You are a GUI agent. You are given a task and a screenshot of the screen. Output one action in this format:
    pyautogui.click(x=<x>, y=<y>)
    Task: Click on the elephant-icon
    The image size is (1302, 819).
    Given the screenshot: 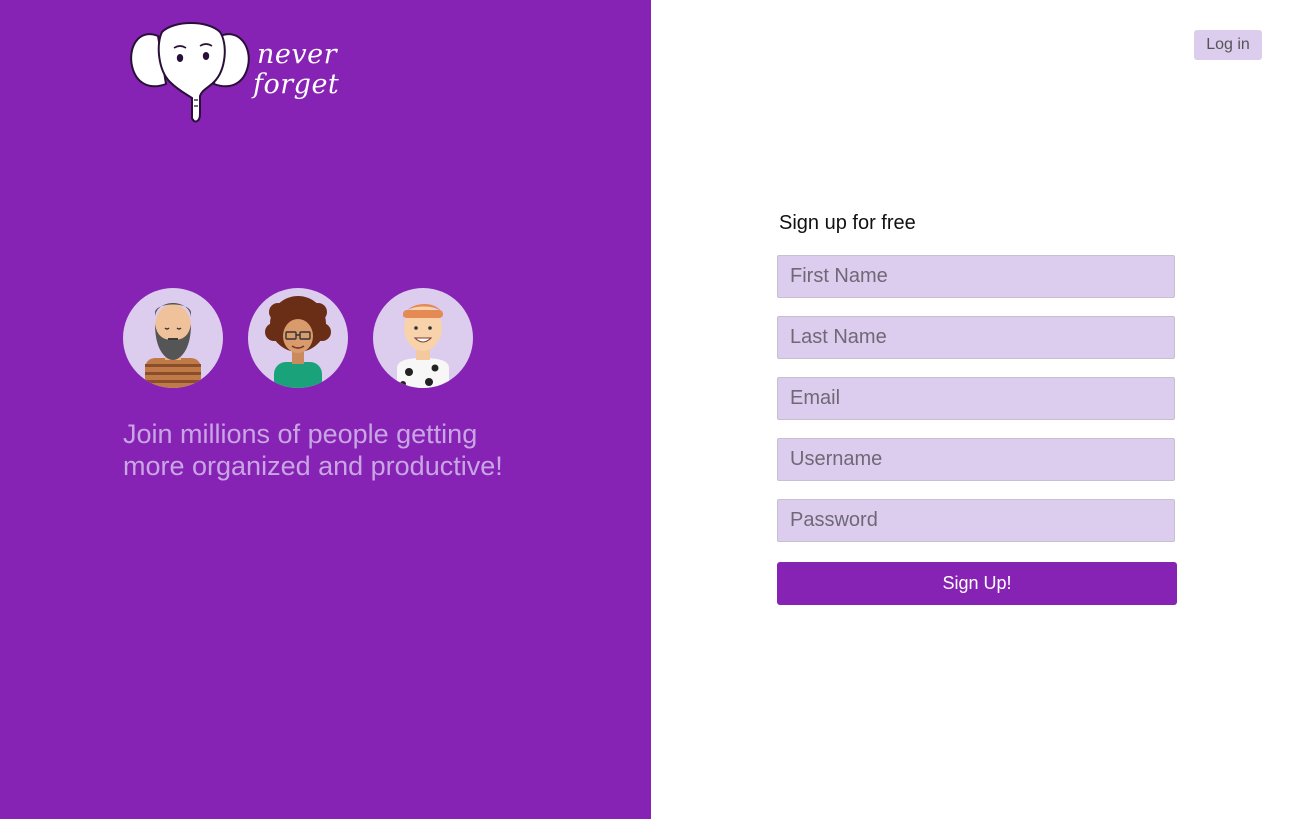 What is the action you would take?
    pyautogui.click(x=190, y=72)
    